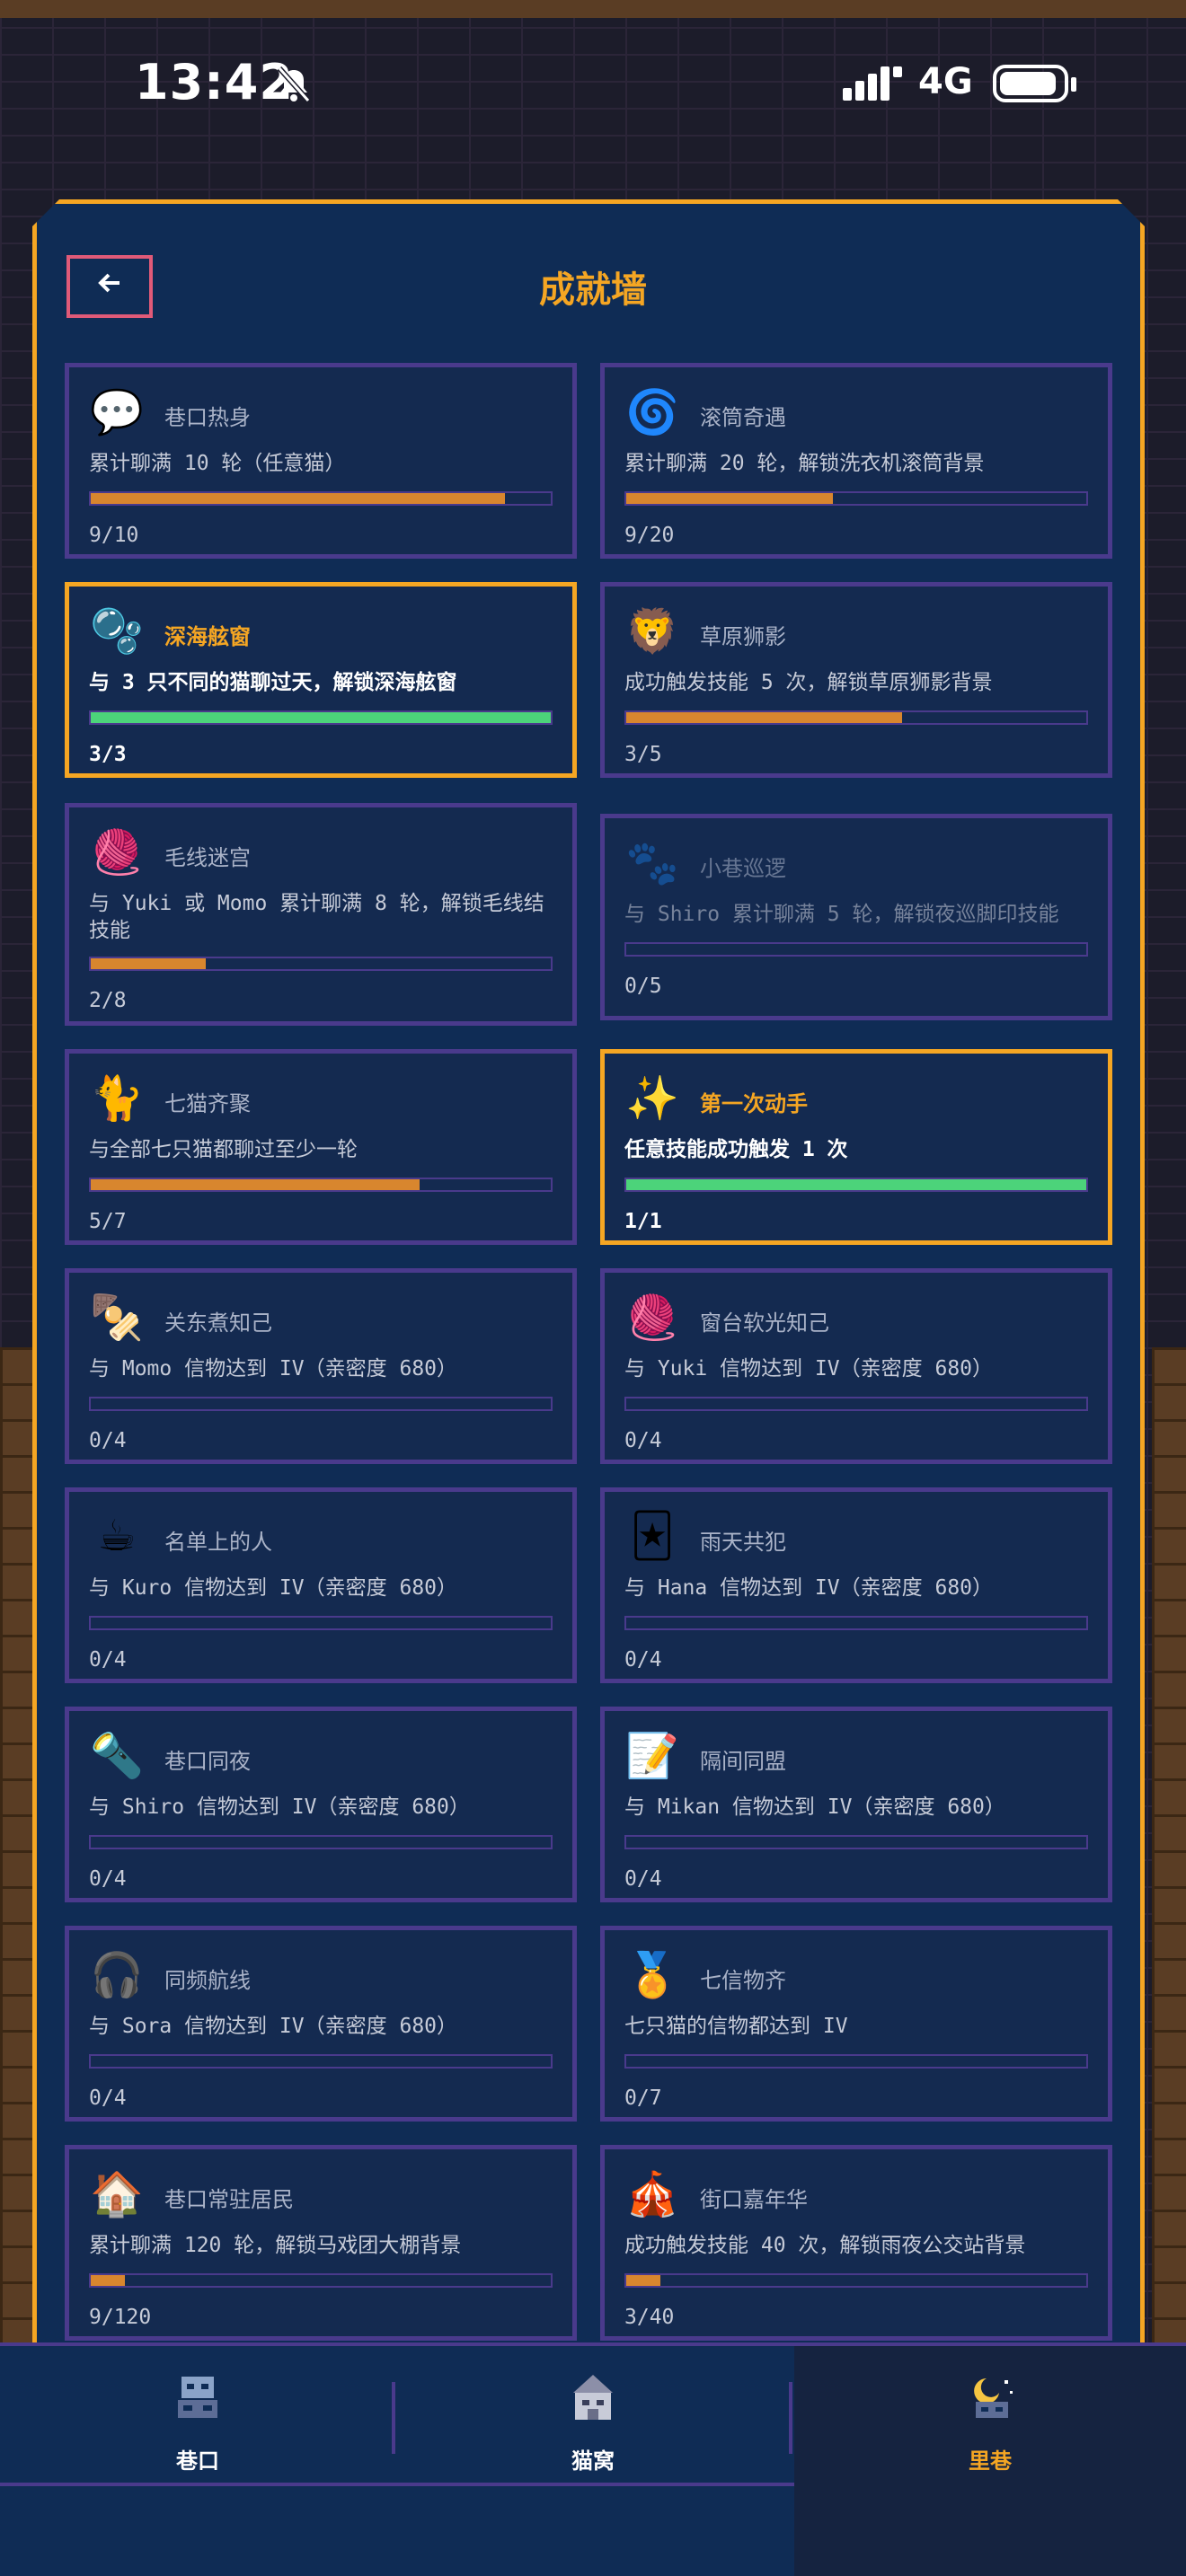 Image resolution: width=1186 pixels, height=2576 pixels. Describe the element at coordinates (593, 9) in the screenshot. I see `top-border` at that location.